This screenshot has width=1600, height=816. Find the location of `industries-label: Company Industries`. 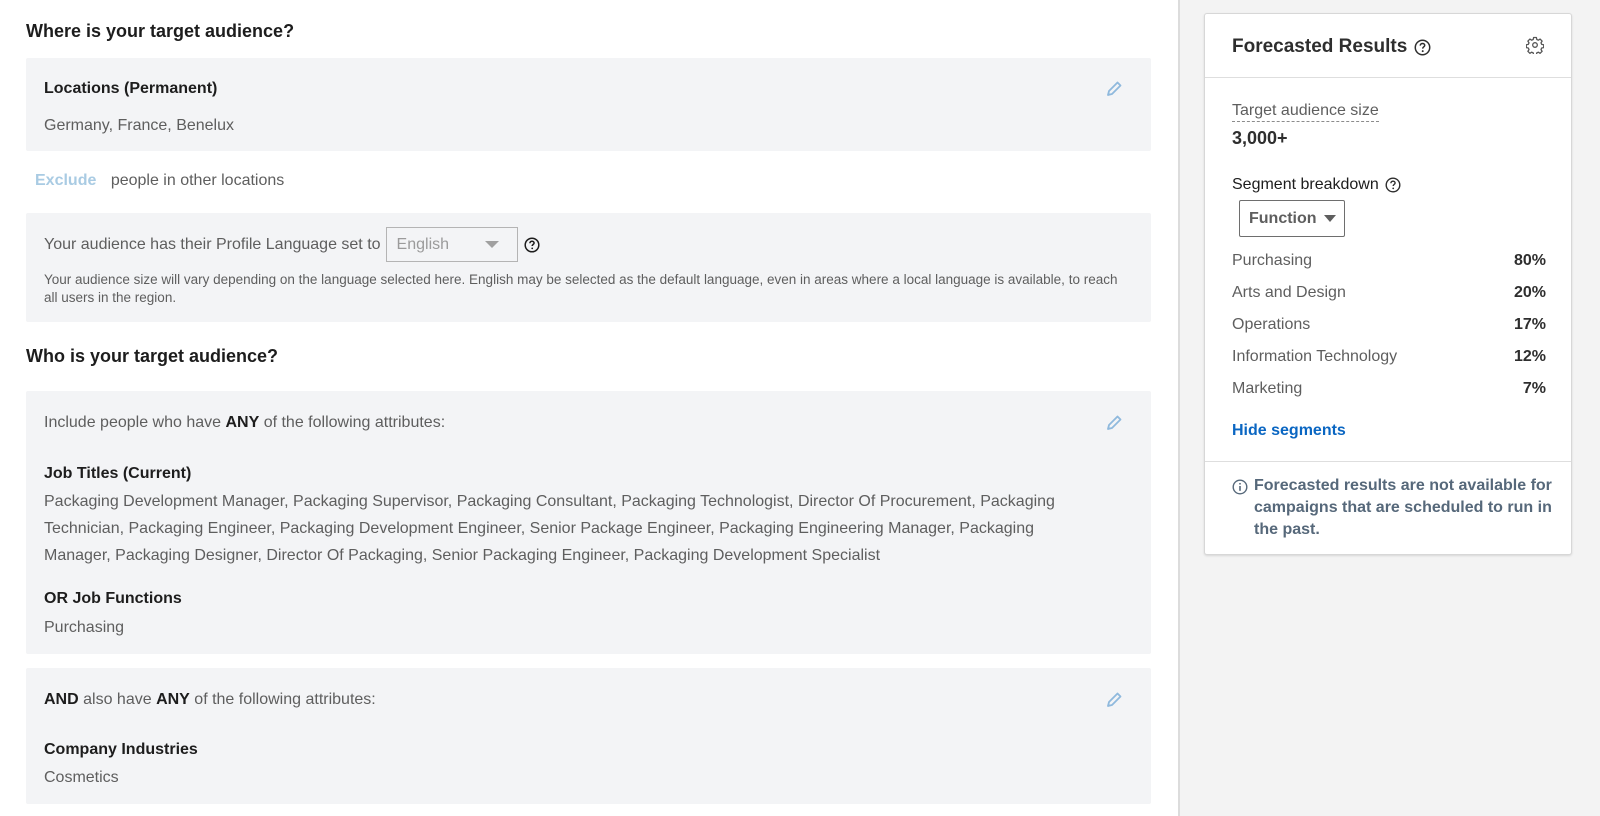

industries-label: Company Industries is located at coordinates (121, 749).